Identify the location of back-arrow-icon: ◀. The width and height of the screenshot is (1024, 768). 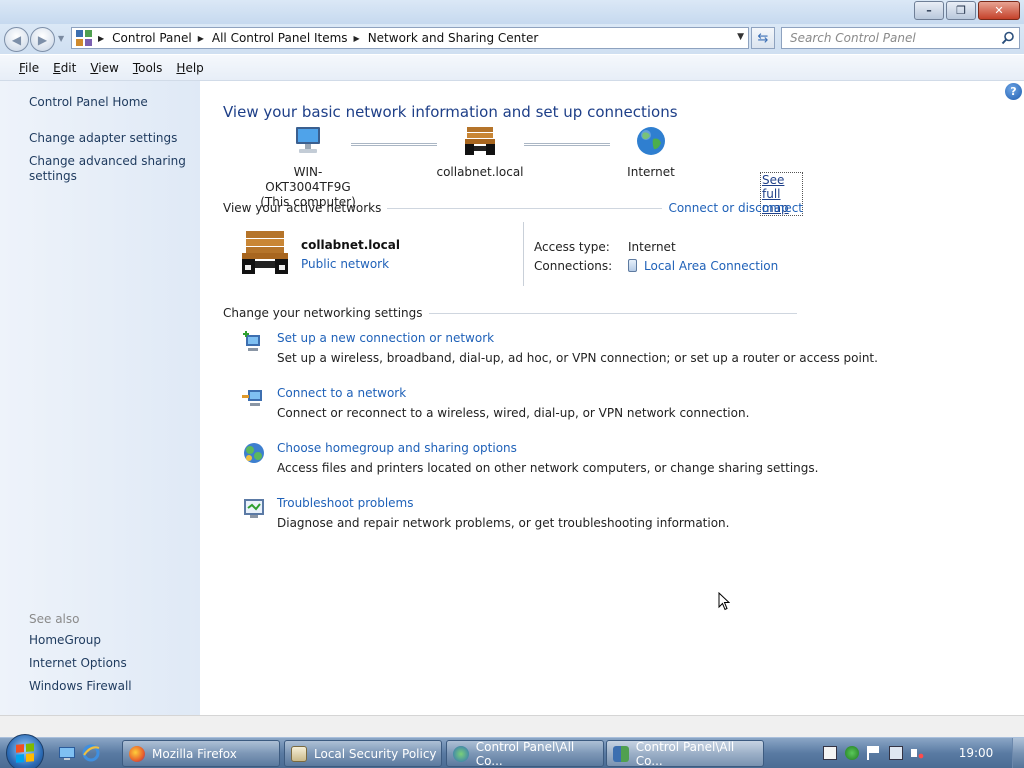
(16, 39).